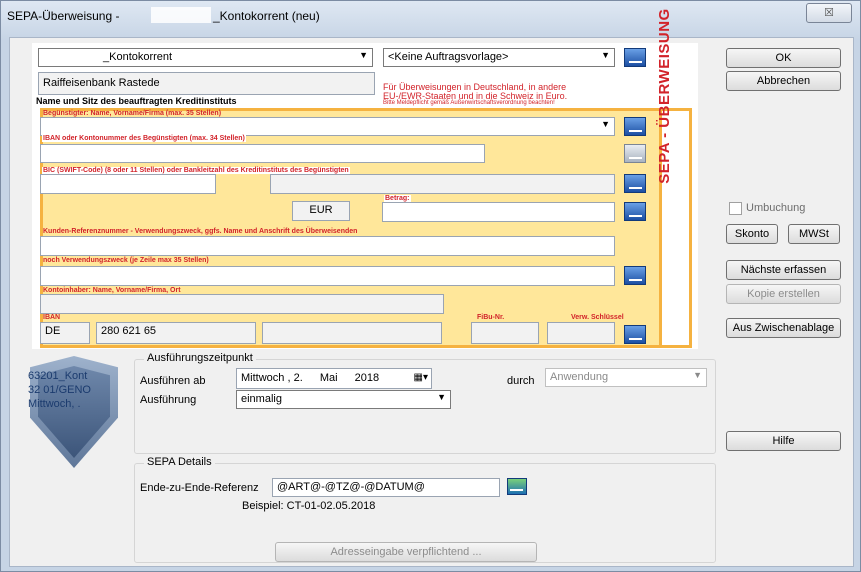 The width and height of the screenshot is (861, 572). I want to click on beneficiary-input: ▼, so click(327, 126).